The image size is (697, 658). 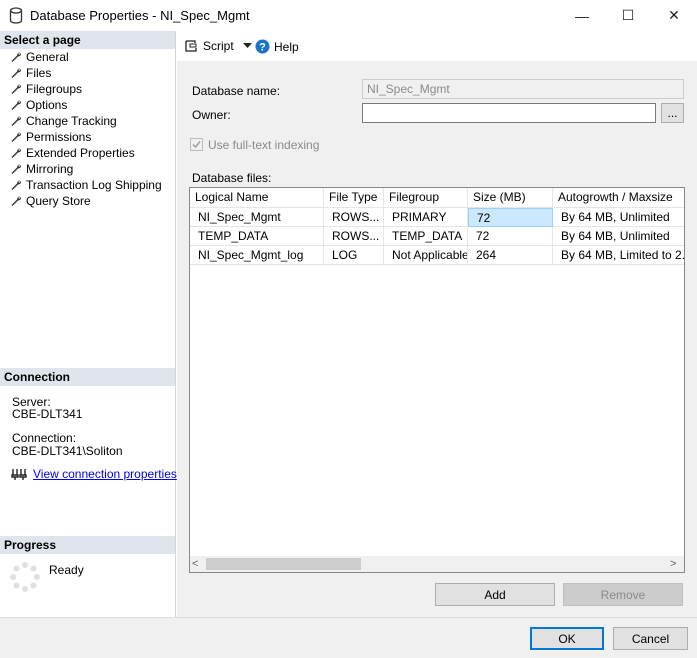 I want to click on nav-filegroups: Filegroups, so click(x=46, y=89).